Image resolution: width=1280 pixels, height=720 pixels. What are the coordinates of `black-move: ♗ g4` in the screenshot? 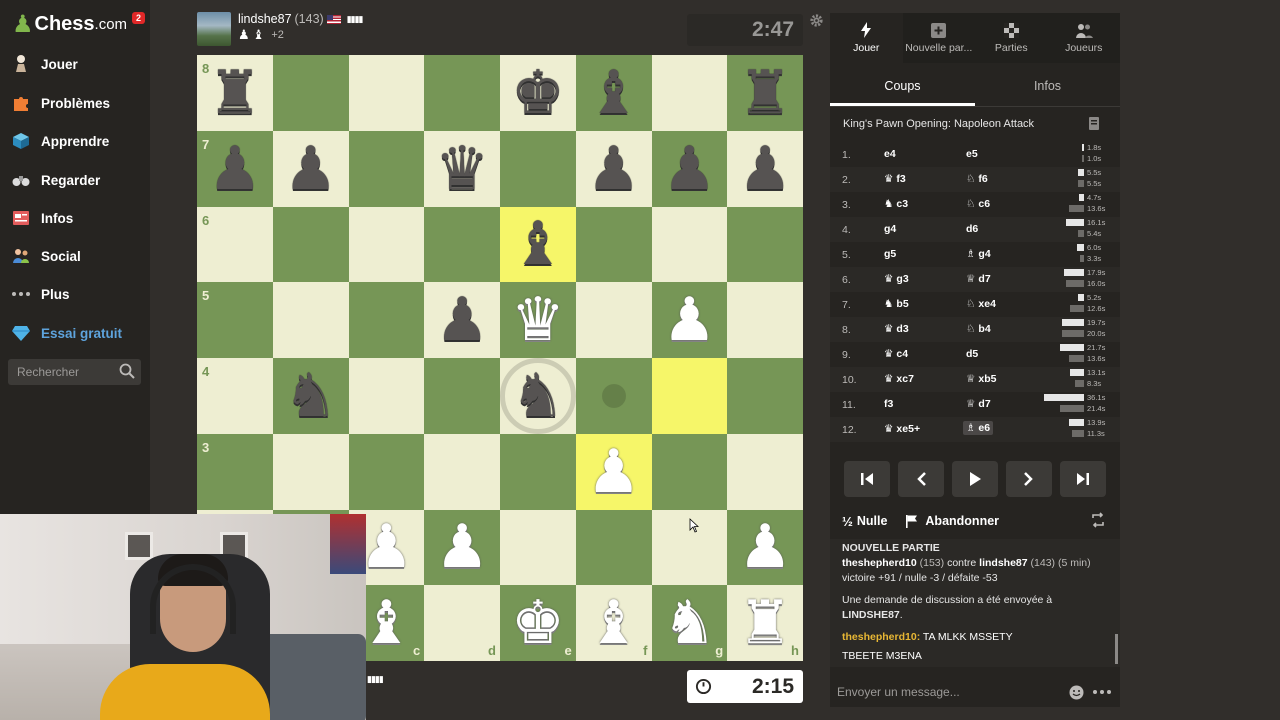 It's located at (978, 254).